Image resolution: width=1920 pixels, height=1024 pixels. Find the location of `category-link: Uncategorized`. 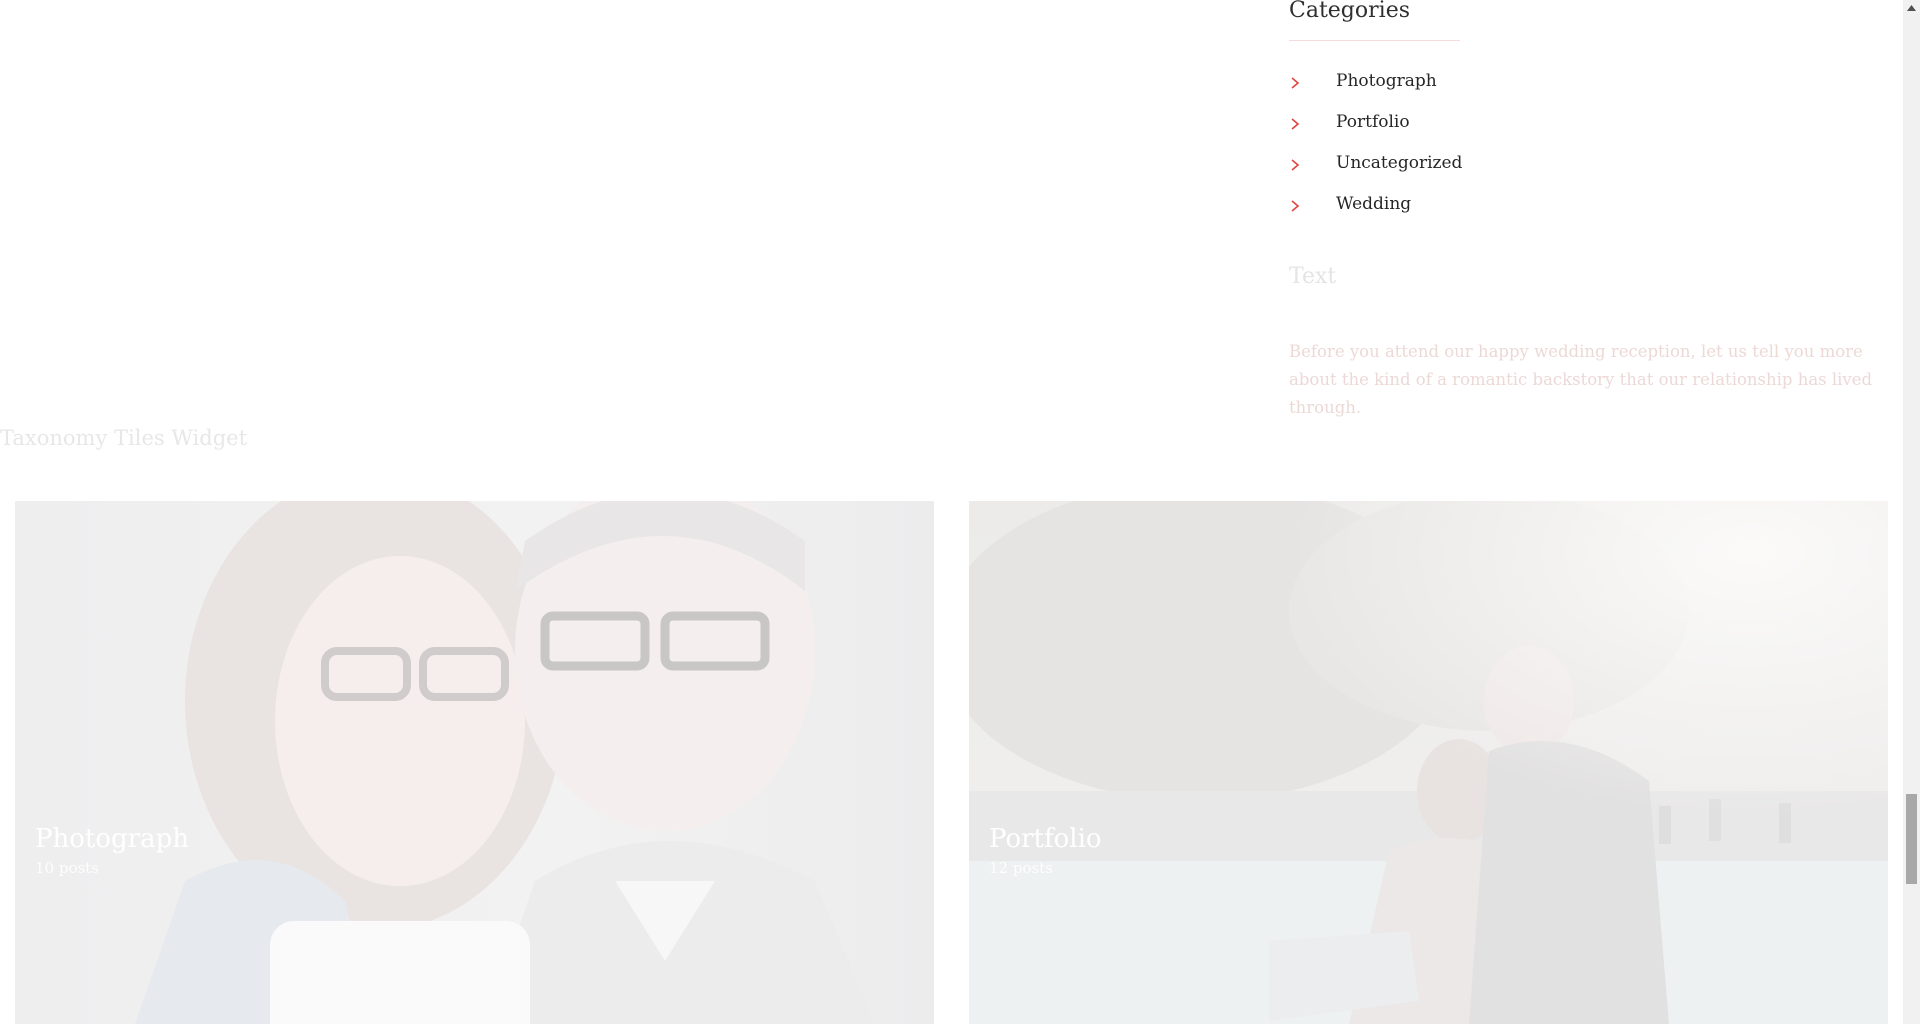

category-link: Uncategorized is located at coordinates (1399, 163).